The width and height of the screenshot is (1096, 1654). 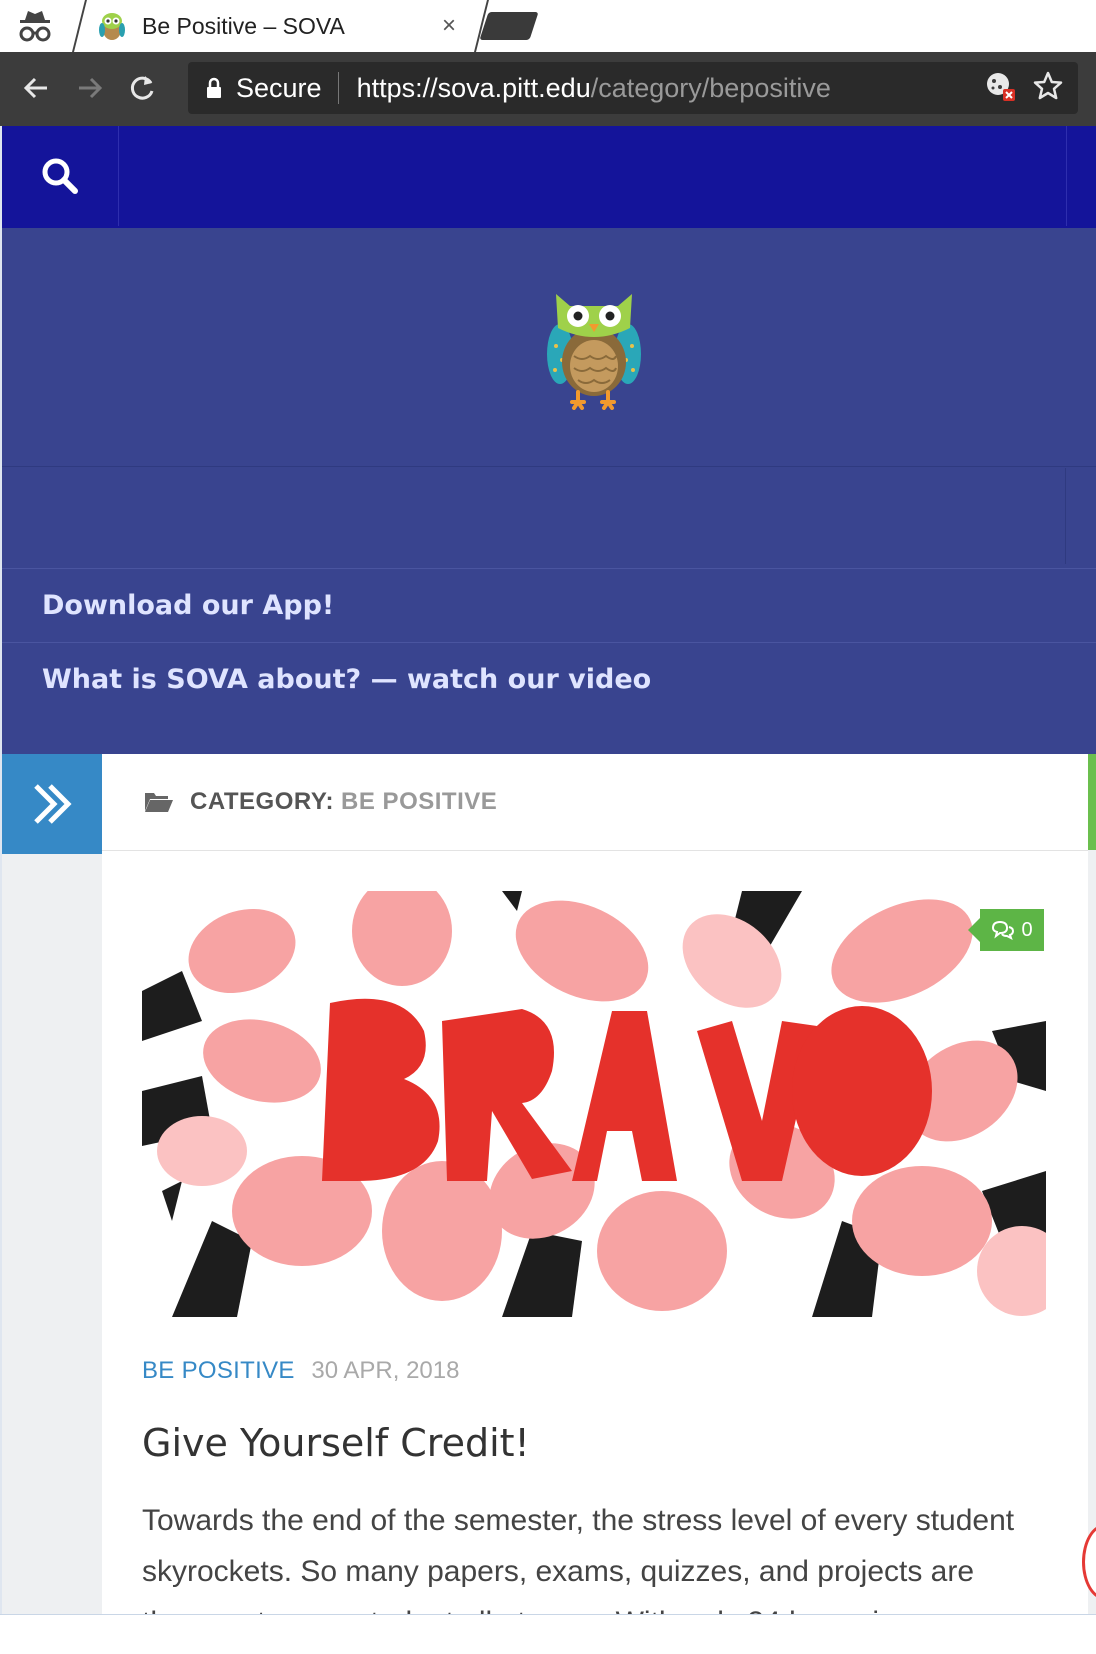 I want to click on category-name: BE POSITIVE, so click(x=419, y=801).